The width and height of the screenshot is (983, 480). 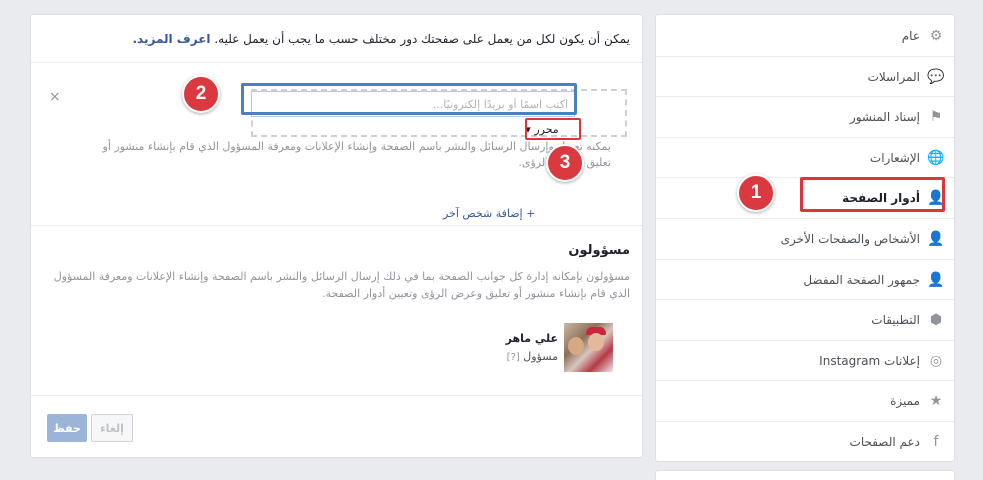 What do you see at coordinates (55, 97) in the screenshot?
I see `close-icon: ×` at bounding box center [55, 97].